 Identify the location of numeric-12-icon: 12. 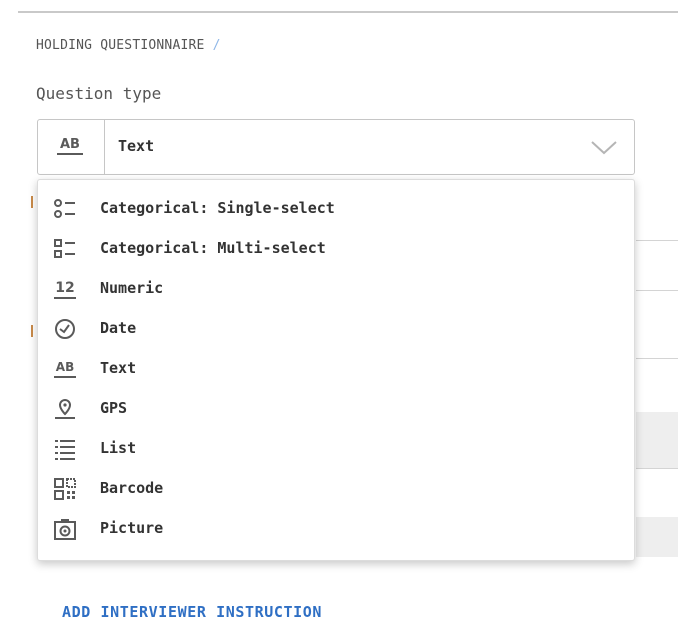
(65, 289).